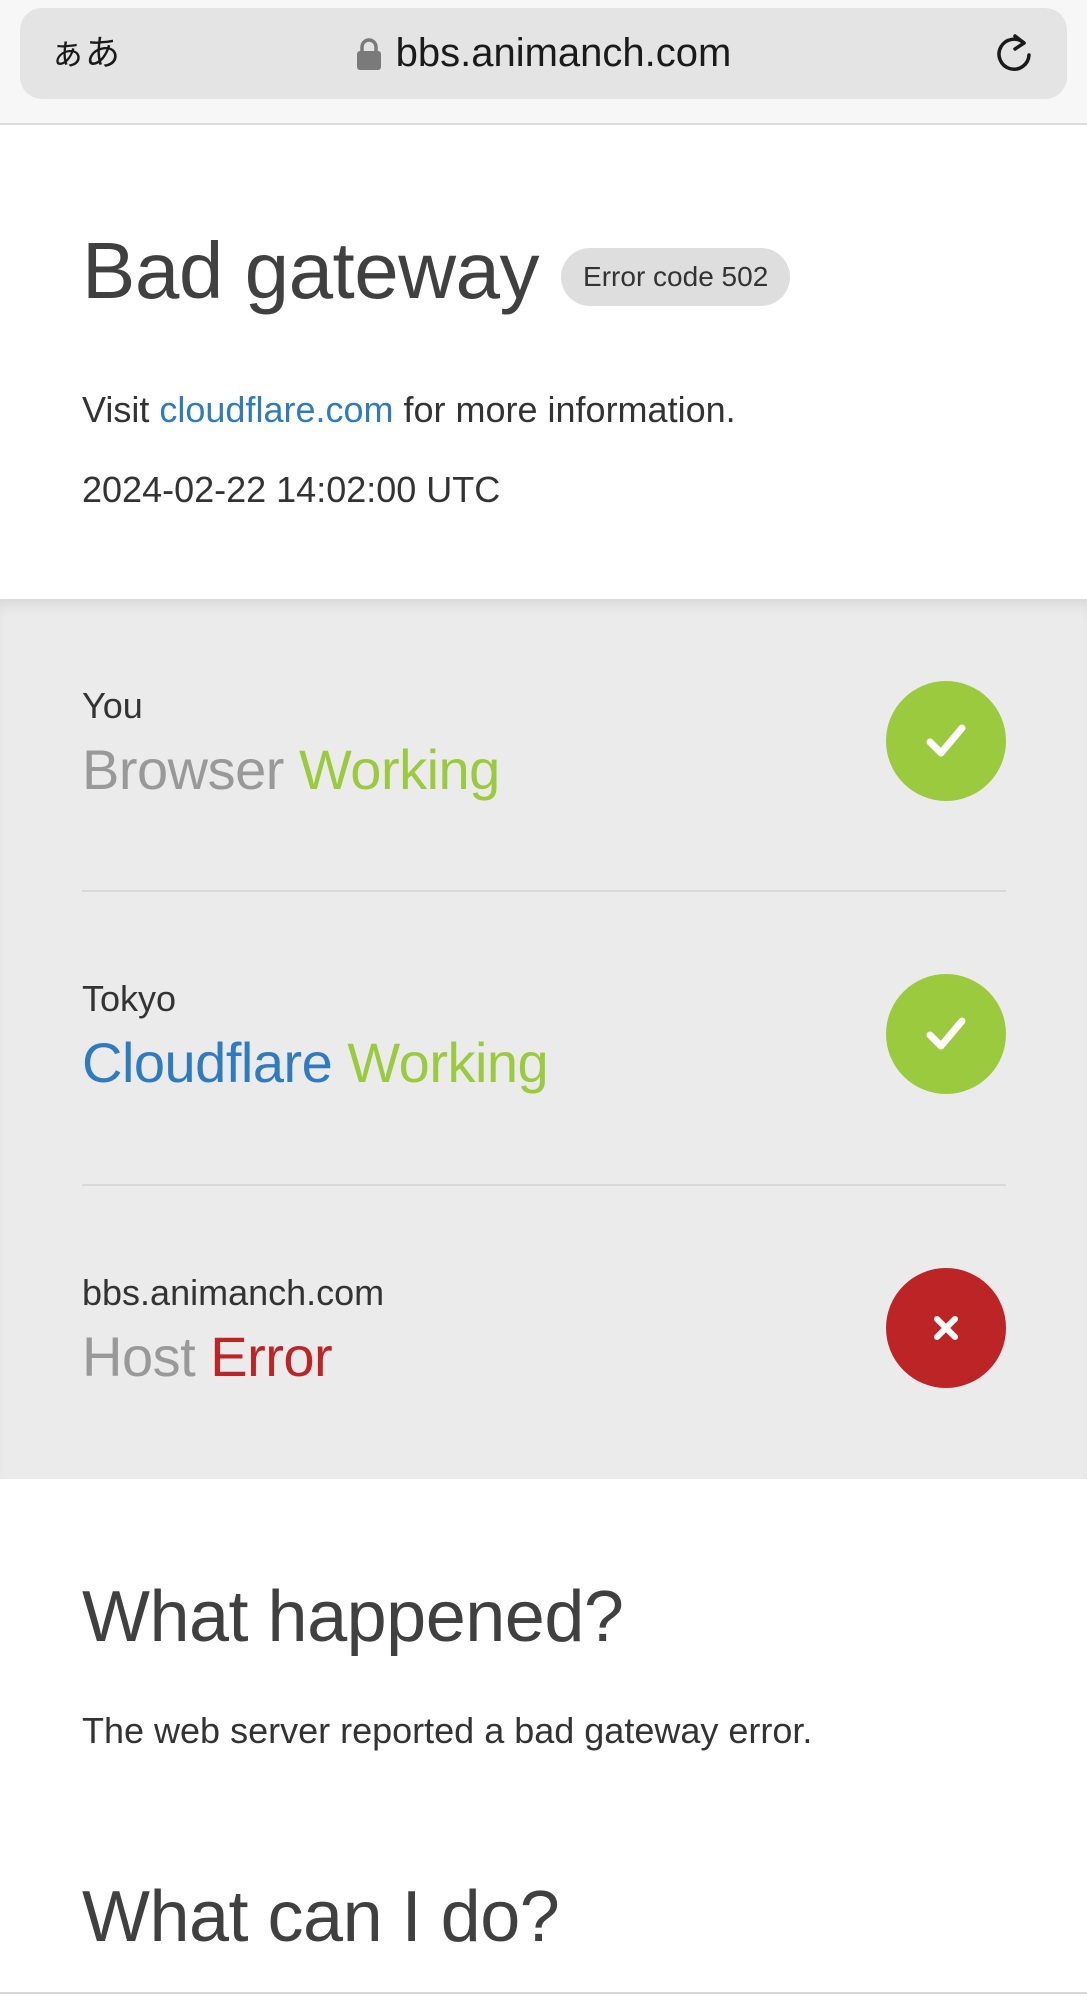 The height and width of the screenshot is (2000, 1087). I want to click on title-row: Bad gateway Error code 502, so click(436, 271).